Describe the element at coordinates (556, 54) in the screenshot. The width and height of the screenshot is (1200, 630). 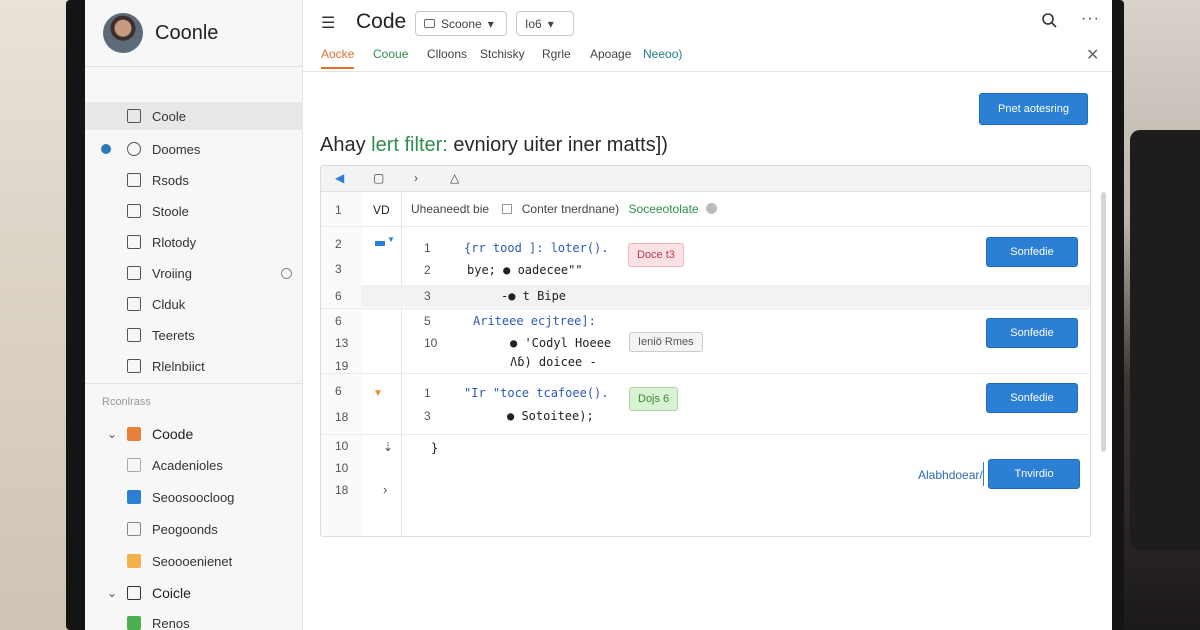
I see `tab-rgrle: Rgrle` at that location.